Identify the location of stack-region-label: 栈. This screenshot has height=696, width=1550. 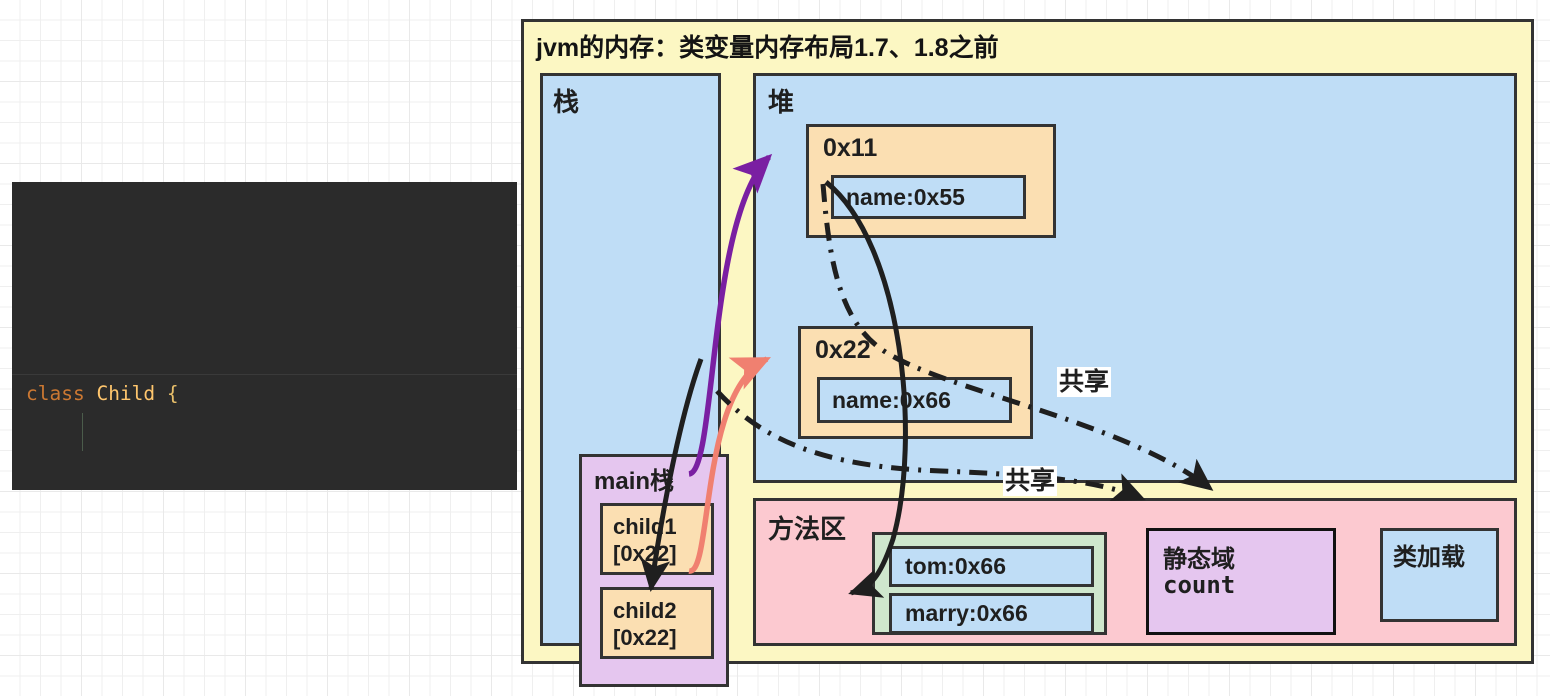
(566, 102).